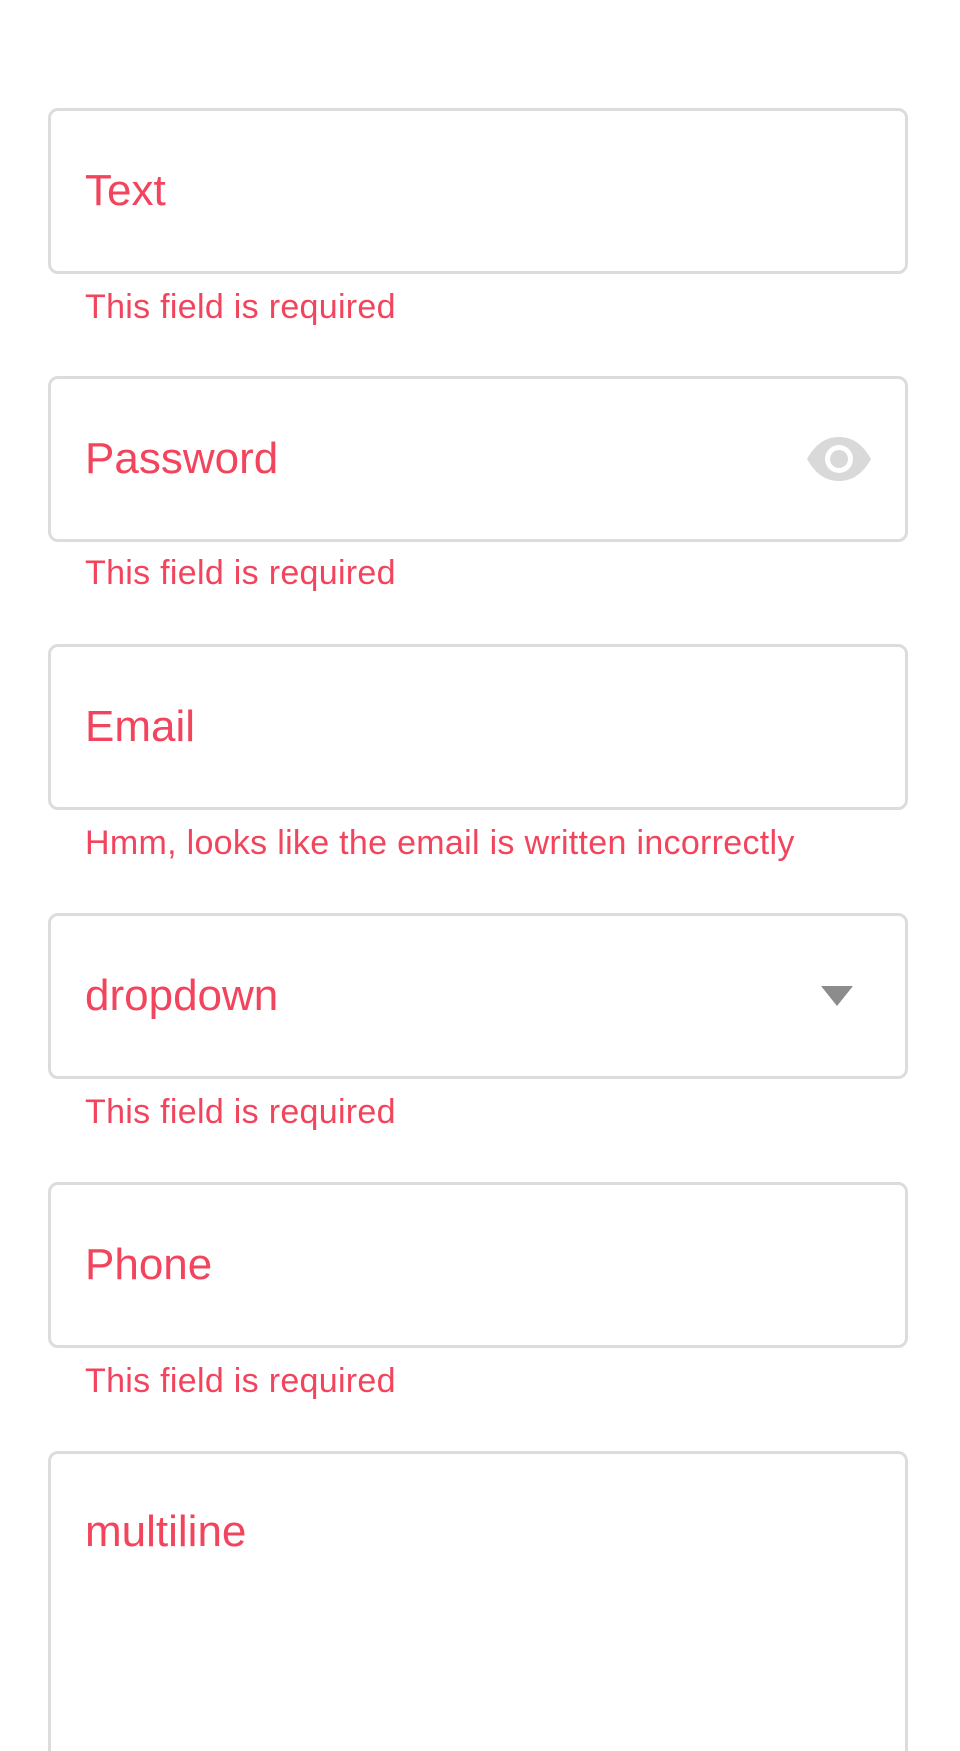 Image resolution: width=960 pixels, height=1751 pixels. Describe the element at coordinates (478, 996) in the screenshot. I see `dropdown-select: dropdown` at that location.